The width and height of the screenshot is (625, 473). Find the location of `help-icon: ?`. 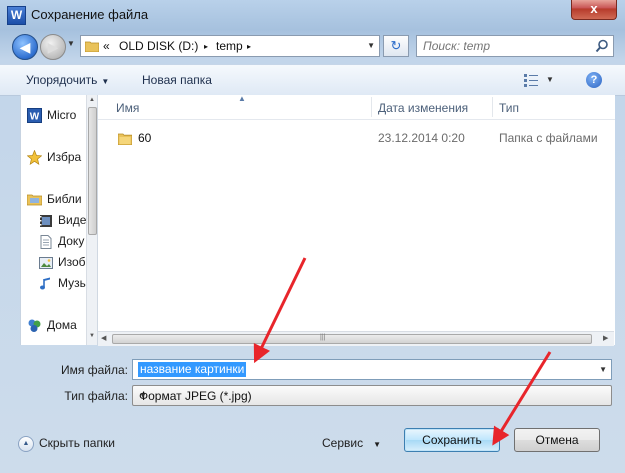

help-icon: ? is located at coordinates (594, 80).